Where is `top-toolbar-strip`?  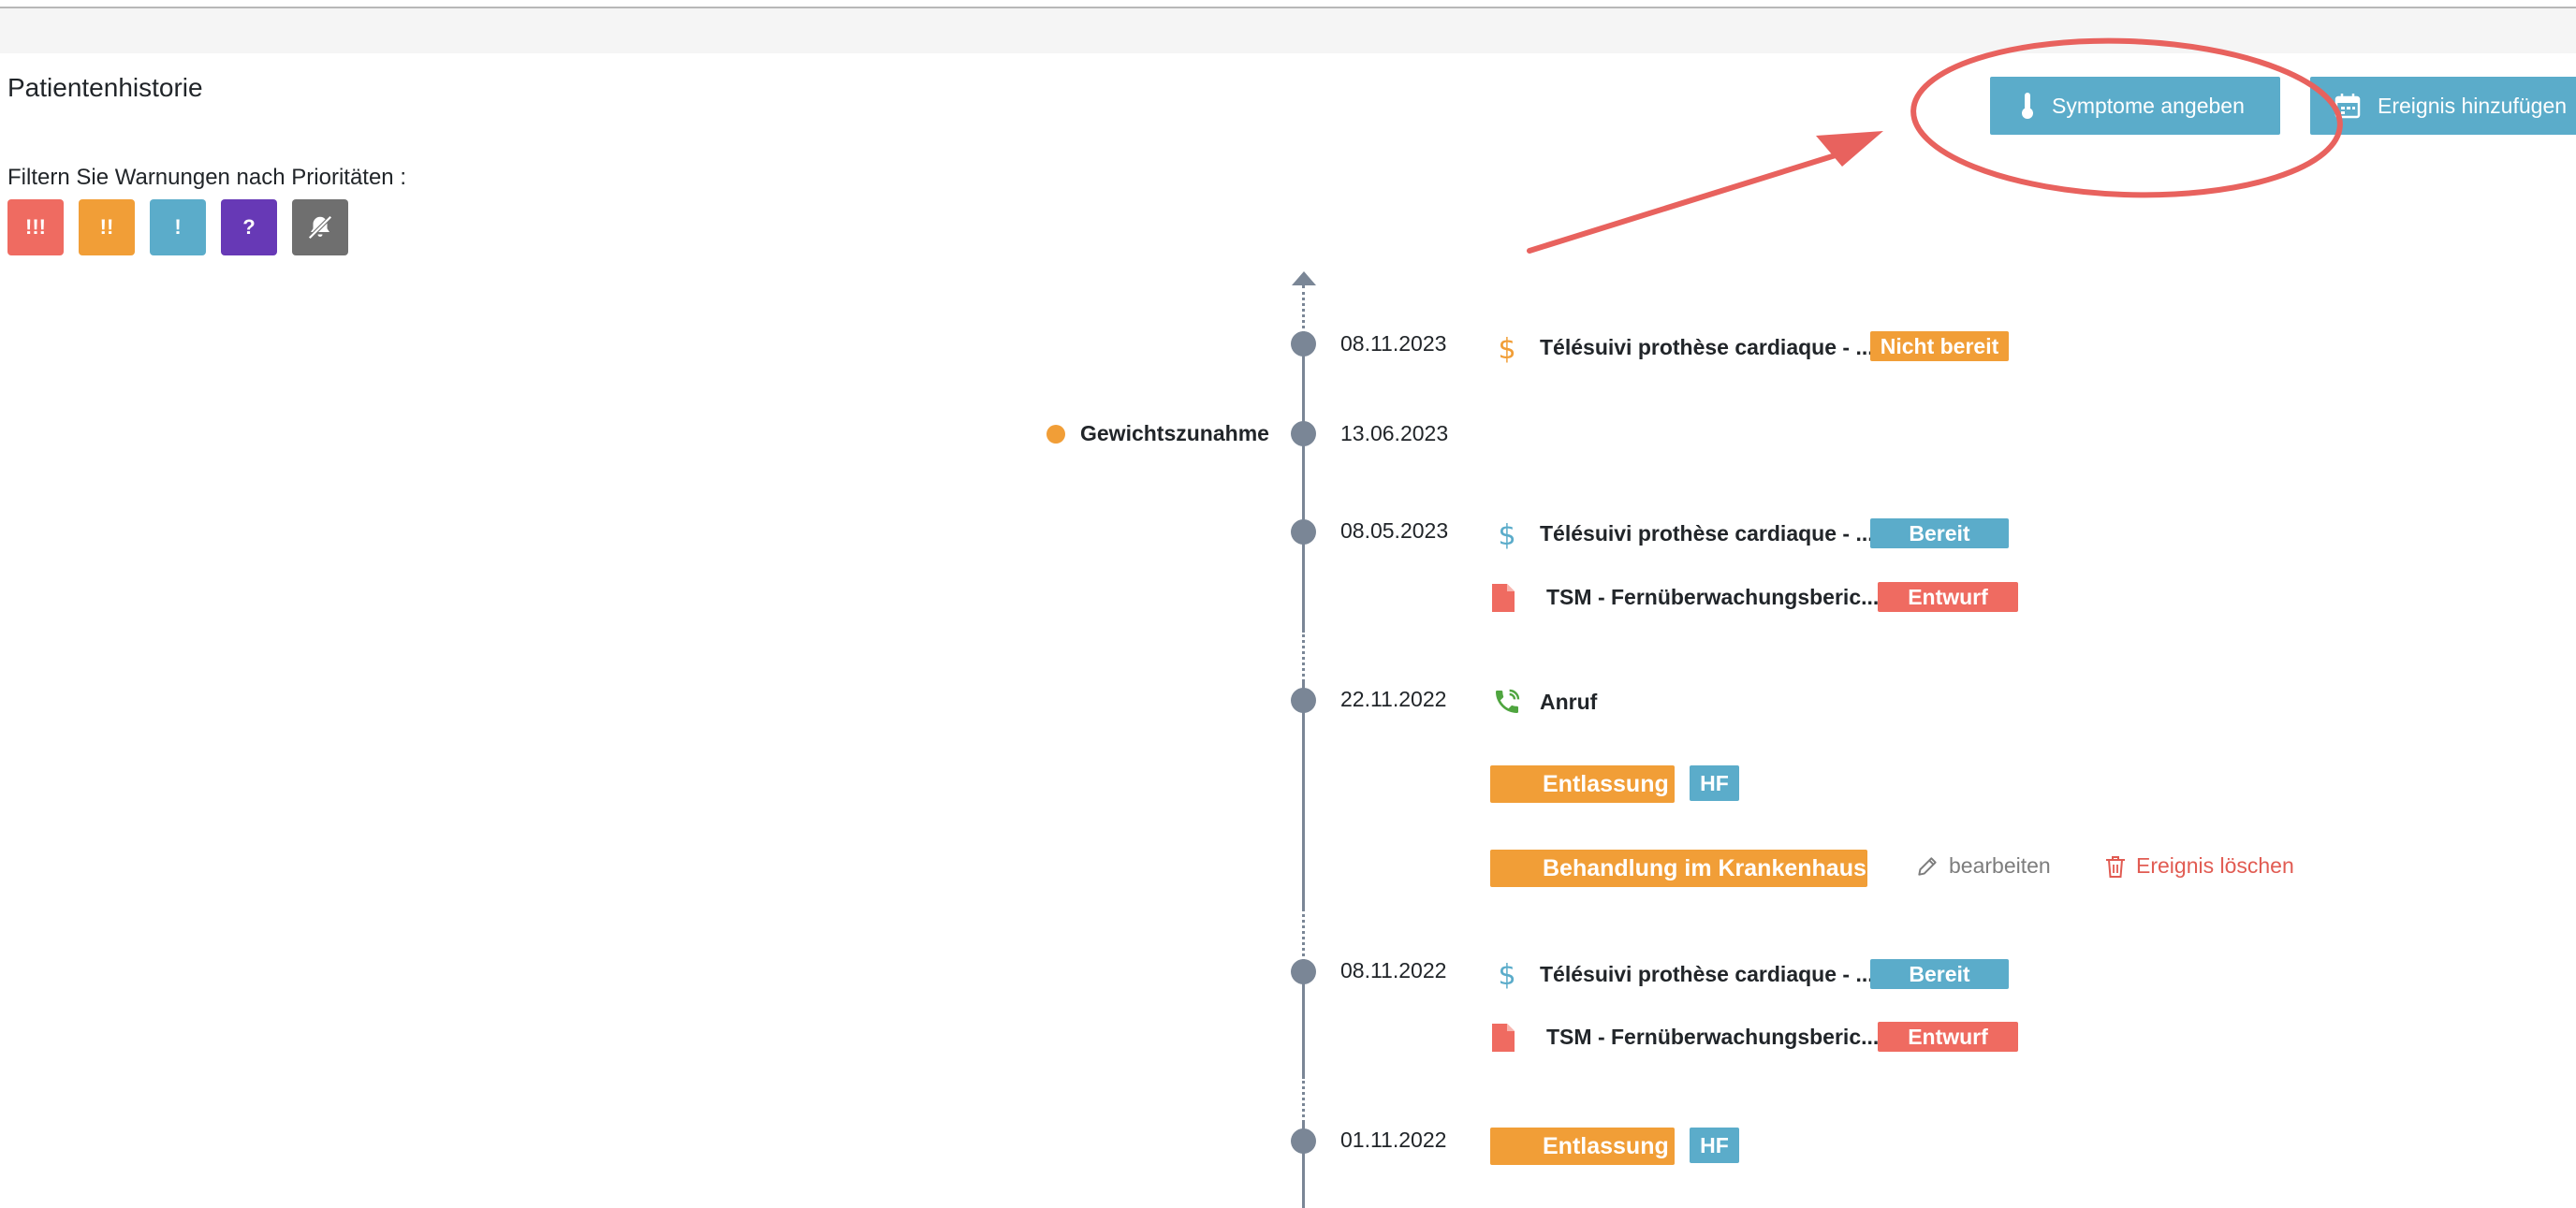 top-toolbar-strip is located at coordinates (1288, 30).